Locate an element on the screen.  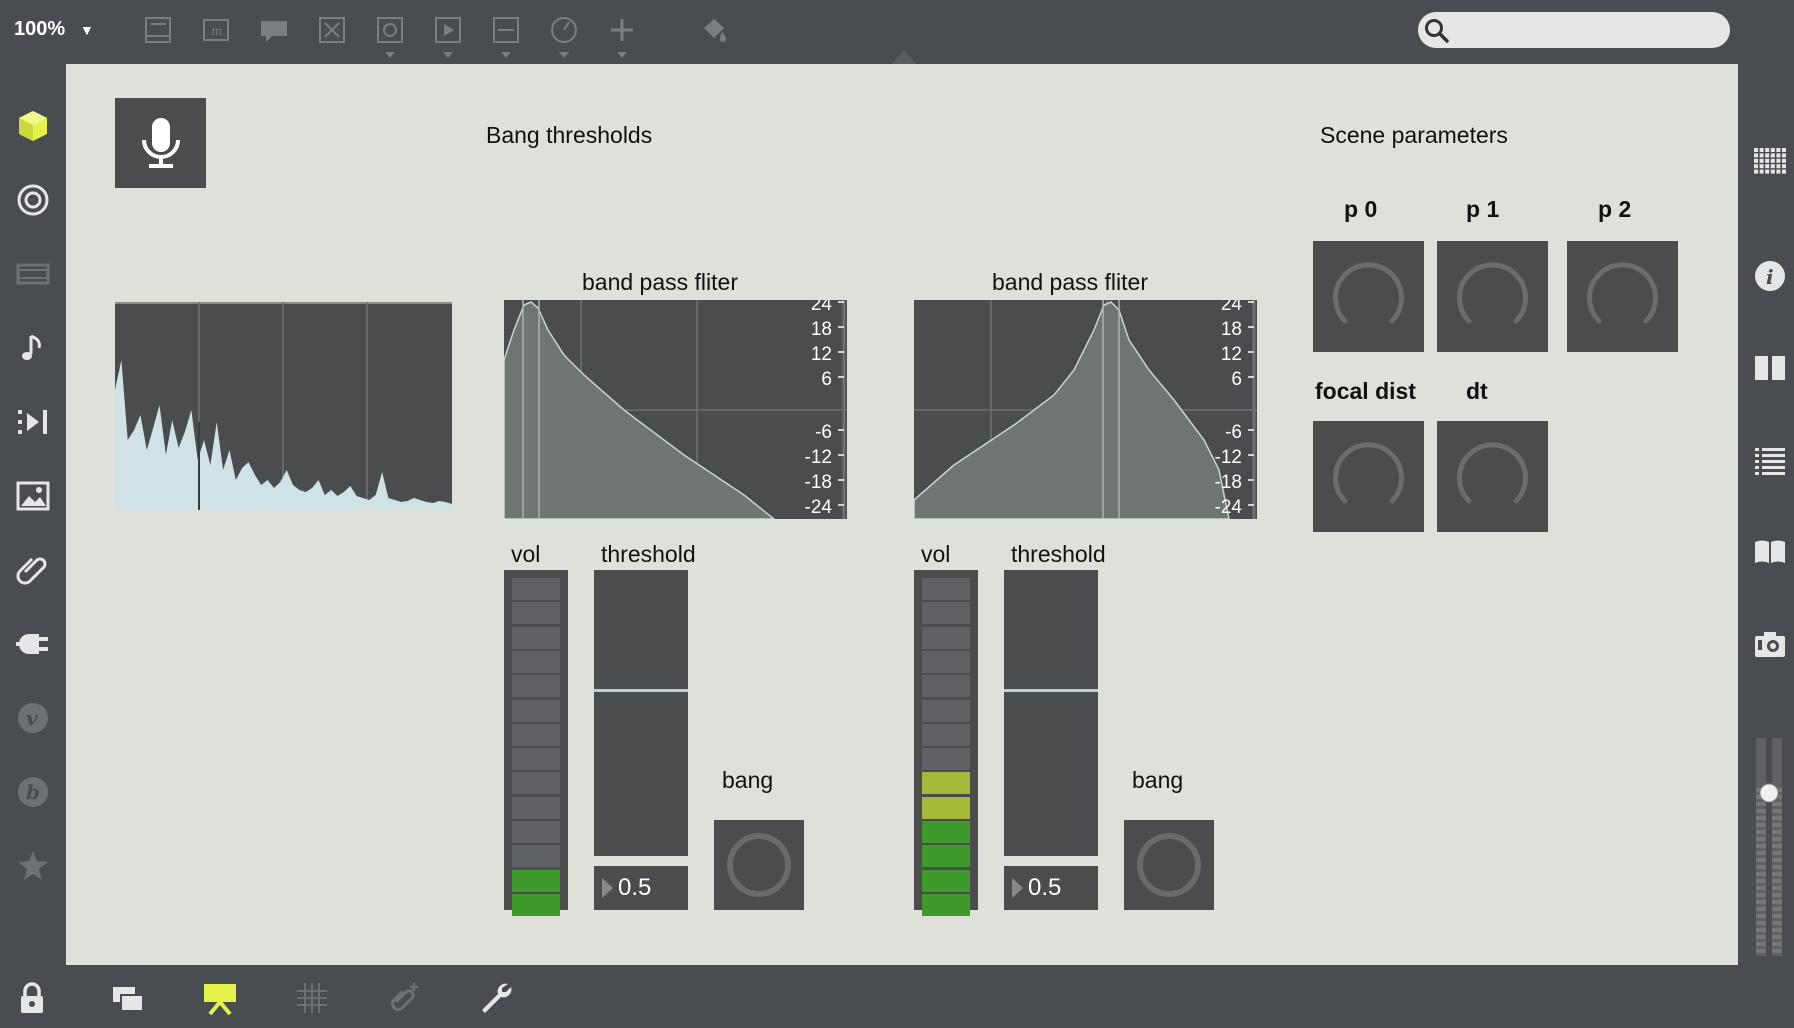
image-icon is located at coordinates (33, 496).